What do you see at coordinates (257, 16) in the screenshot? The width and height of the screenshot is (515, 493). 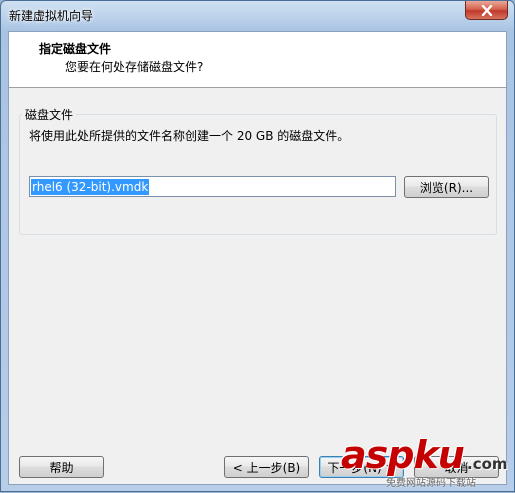 I see `title-bar: 新建虚拟机向导` at bounding box center [257, 16].